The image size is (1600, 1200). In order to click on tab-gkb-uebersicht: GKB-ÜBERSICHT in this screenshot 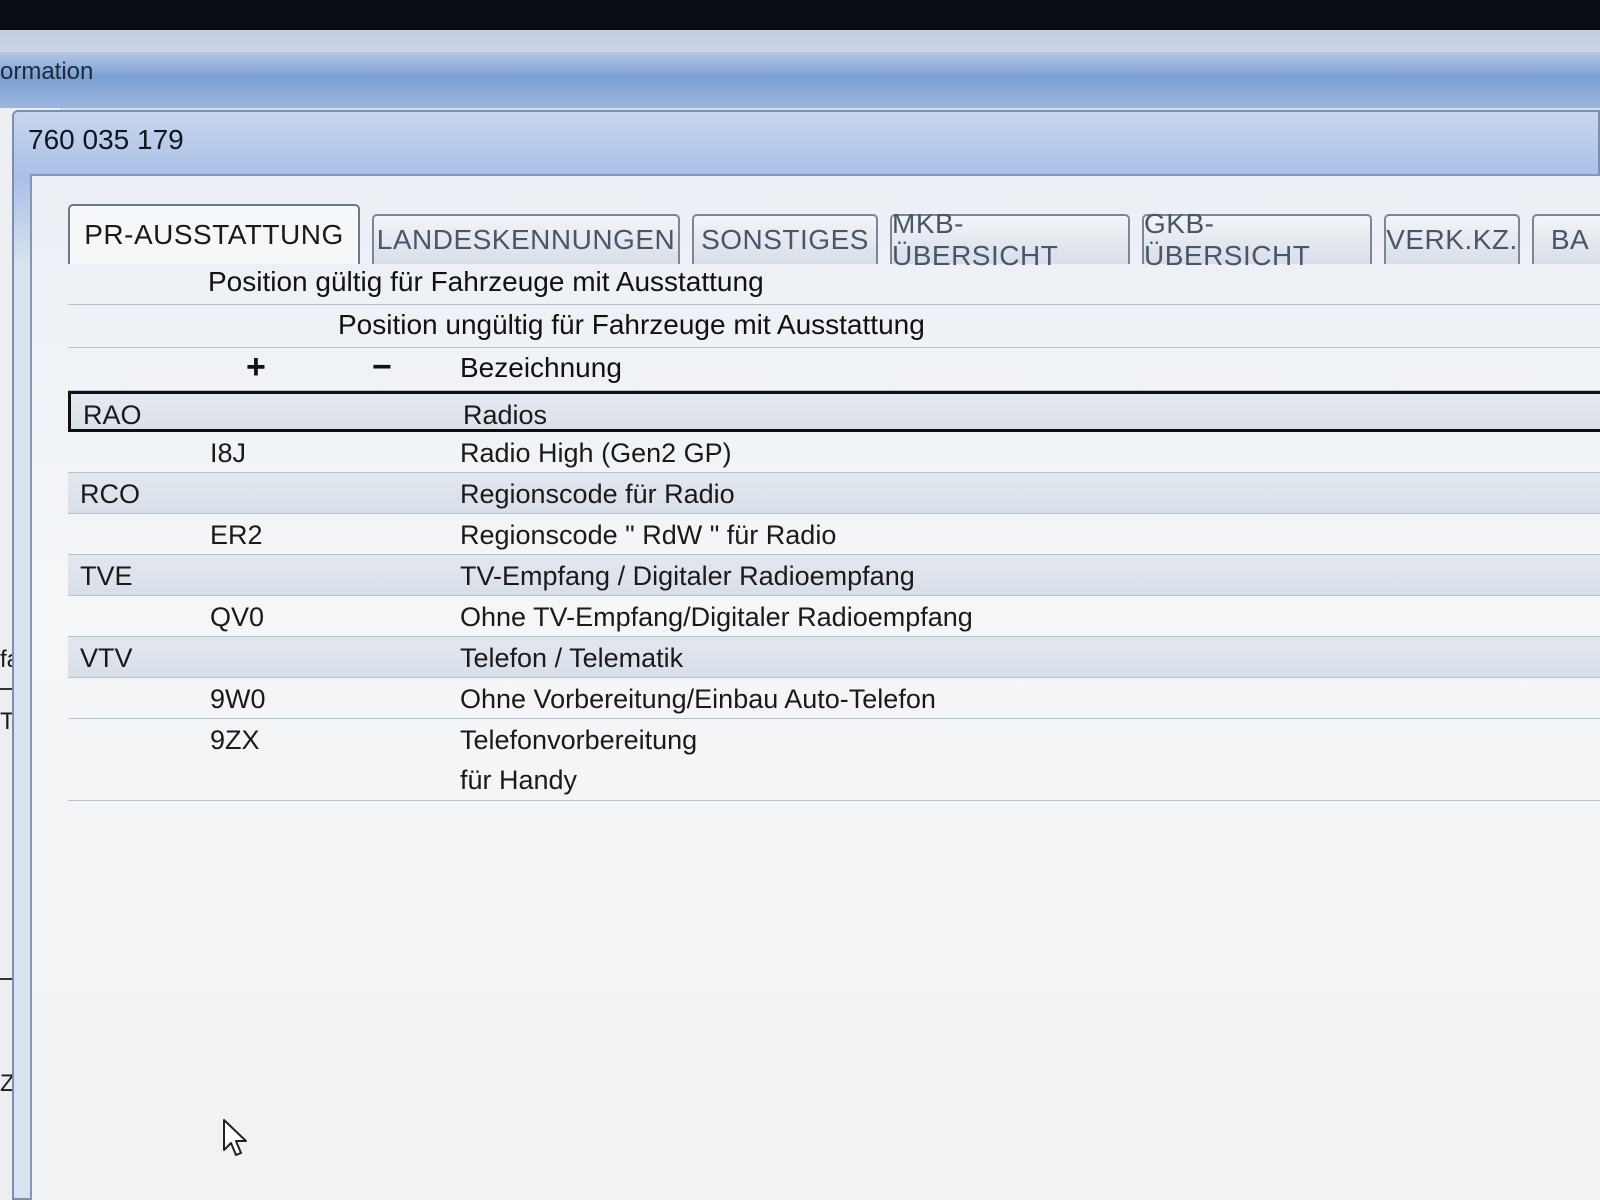, I will do `click(1257, 239)`.